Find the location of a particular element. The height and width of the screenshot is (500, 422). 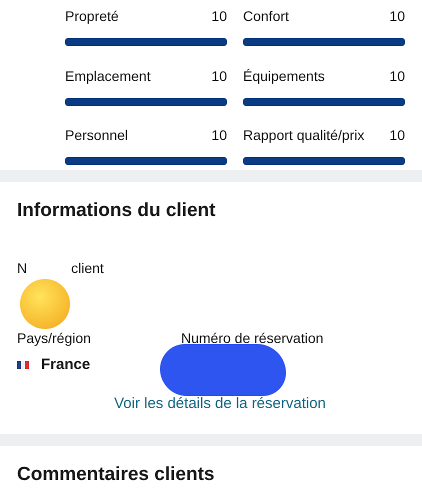

field-label: Pays/région is located at coordinates (54, 338).